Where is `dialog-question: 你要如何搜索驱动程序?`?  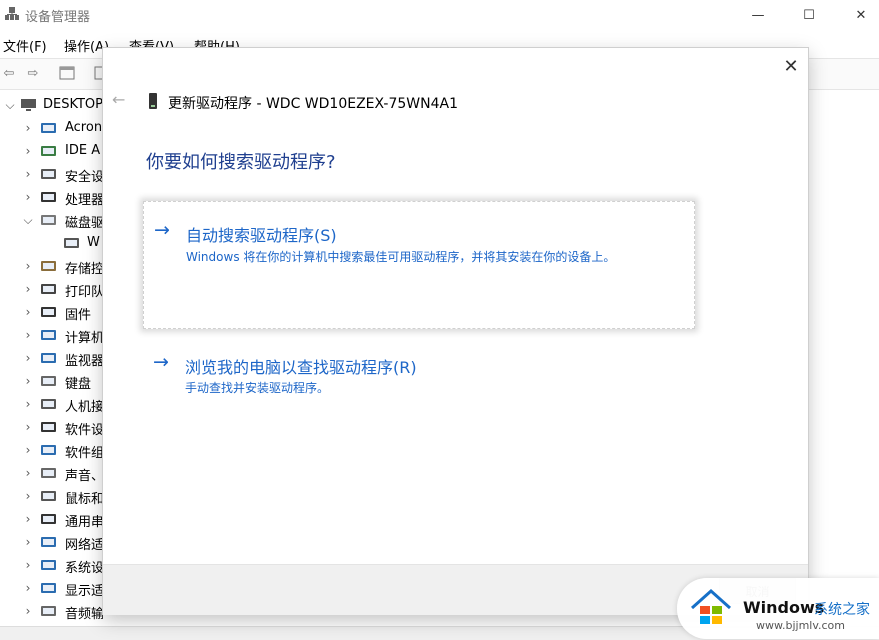
dialog-question: 你要如何搜索驱动程序? is located at coordinates (241, 162).